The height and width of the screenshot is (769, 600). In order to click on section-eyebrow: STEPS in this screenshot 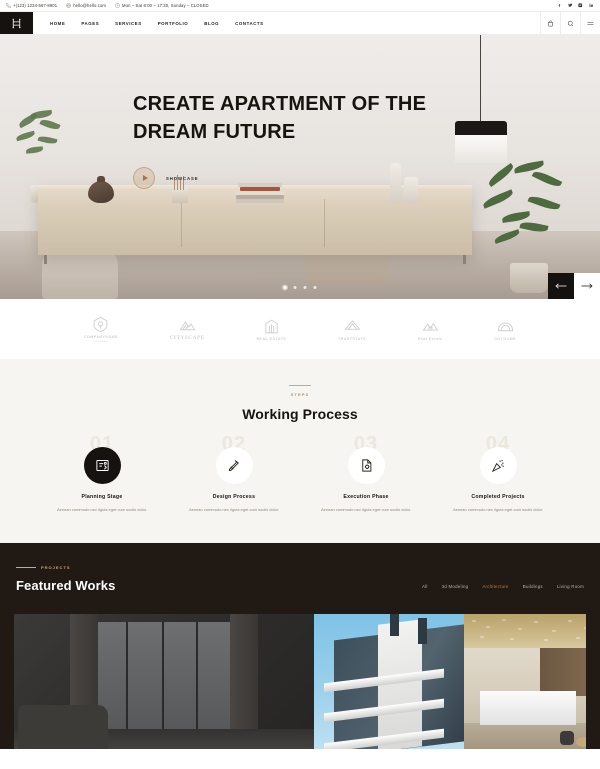, I will do `click(300, 394)`.